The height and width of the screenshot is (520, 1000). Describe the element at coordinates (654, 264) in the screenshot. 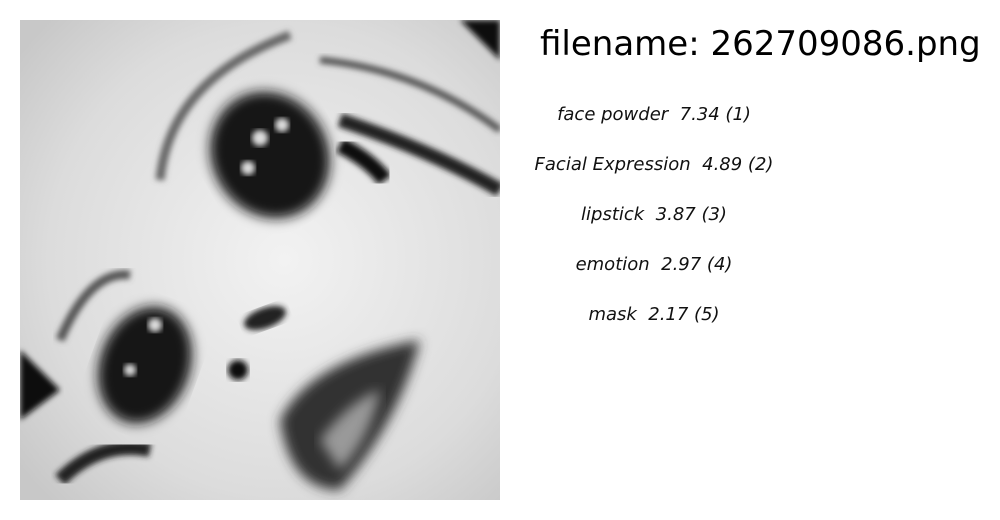

I see `label-item: emotion 2.97 (4)` at that location.